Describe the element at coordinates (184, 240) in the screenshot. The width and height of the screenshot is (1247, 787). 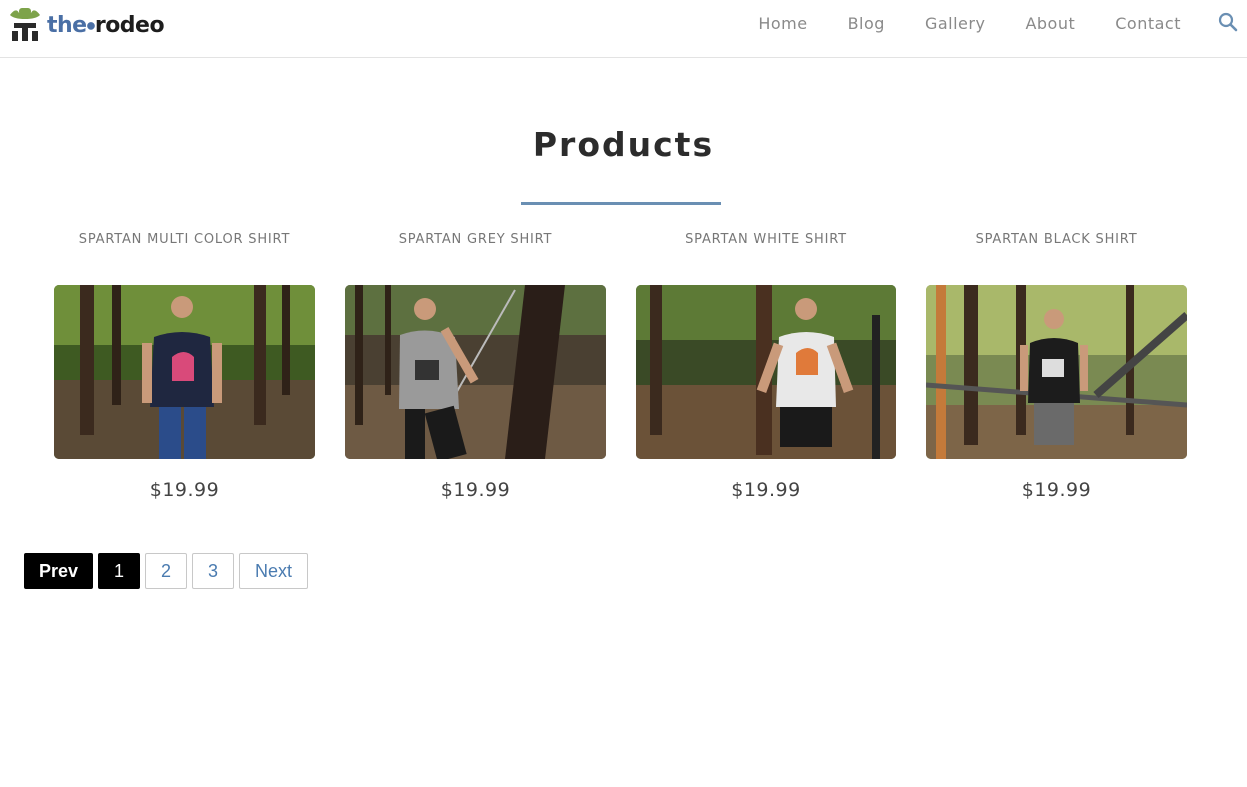
I see `product-name: SPARTAN MULTI COLOR SHIRT` at that location.